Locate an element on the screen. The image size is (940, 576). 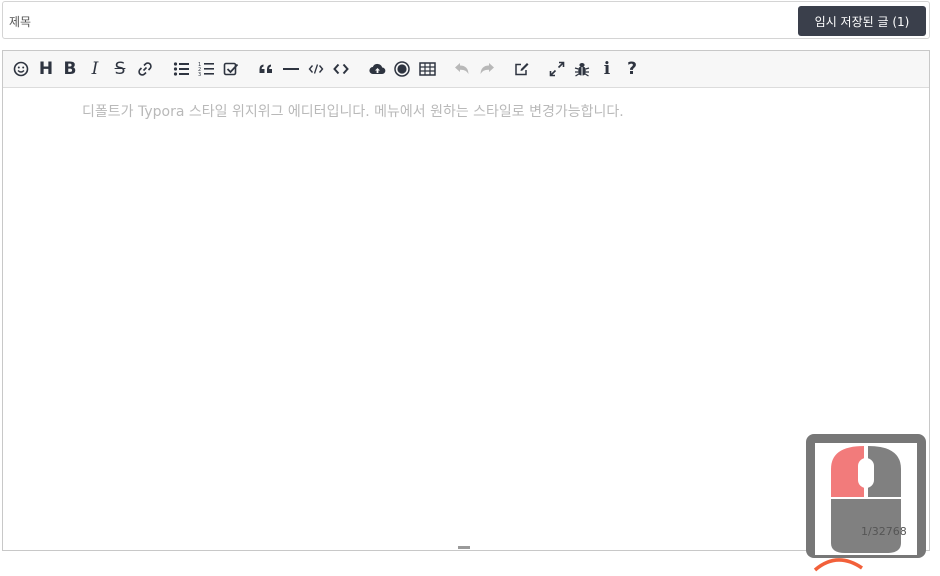
editor-toolbar: H B I S 123 i ? is located at coordinates (466, 69).